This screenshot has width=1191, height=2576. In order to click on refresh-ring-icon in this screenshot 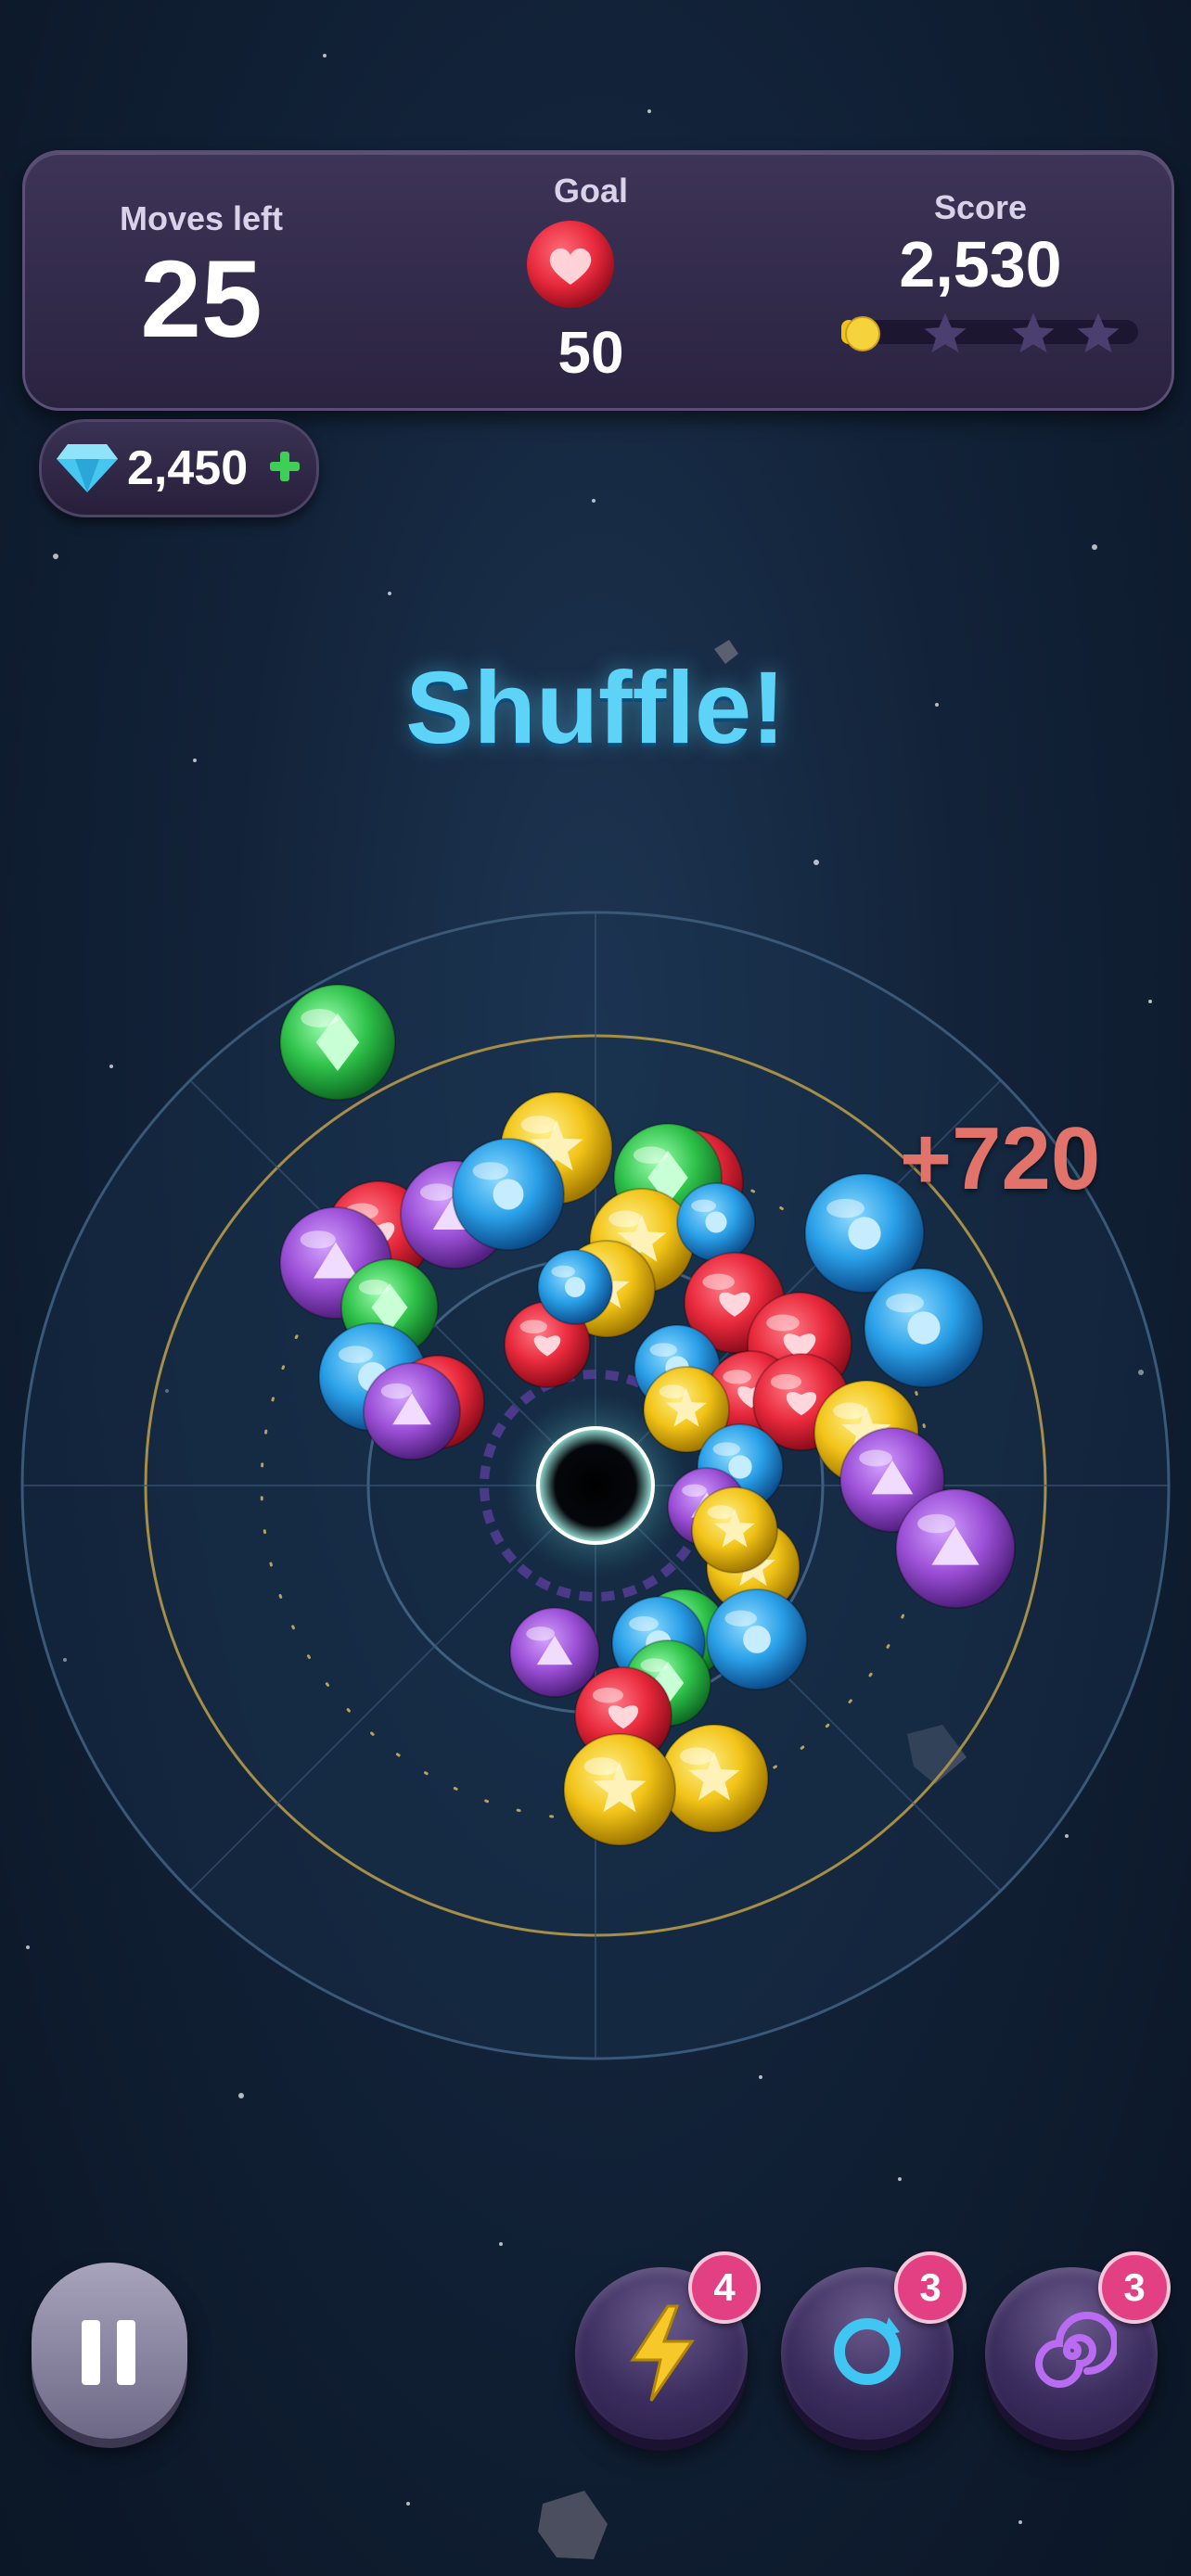, I will do `click(868, 2351)`.